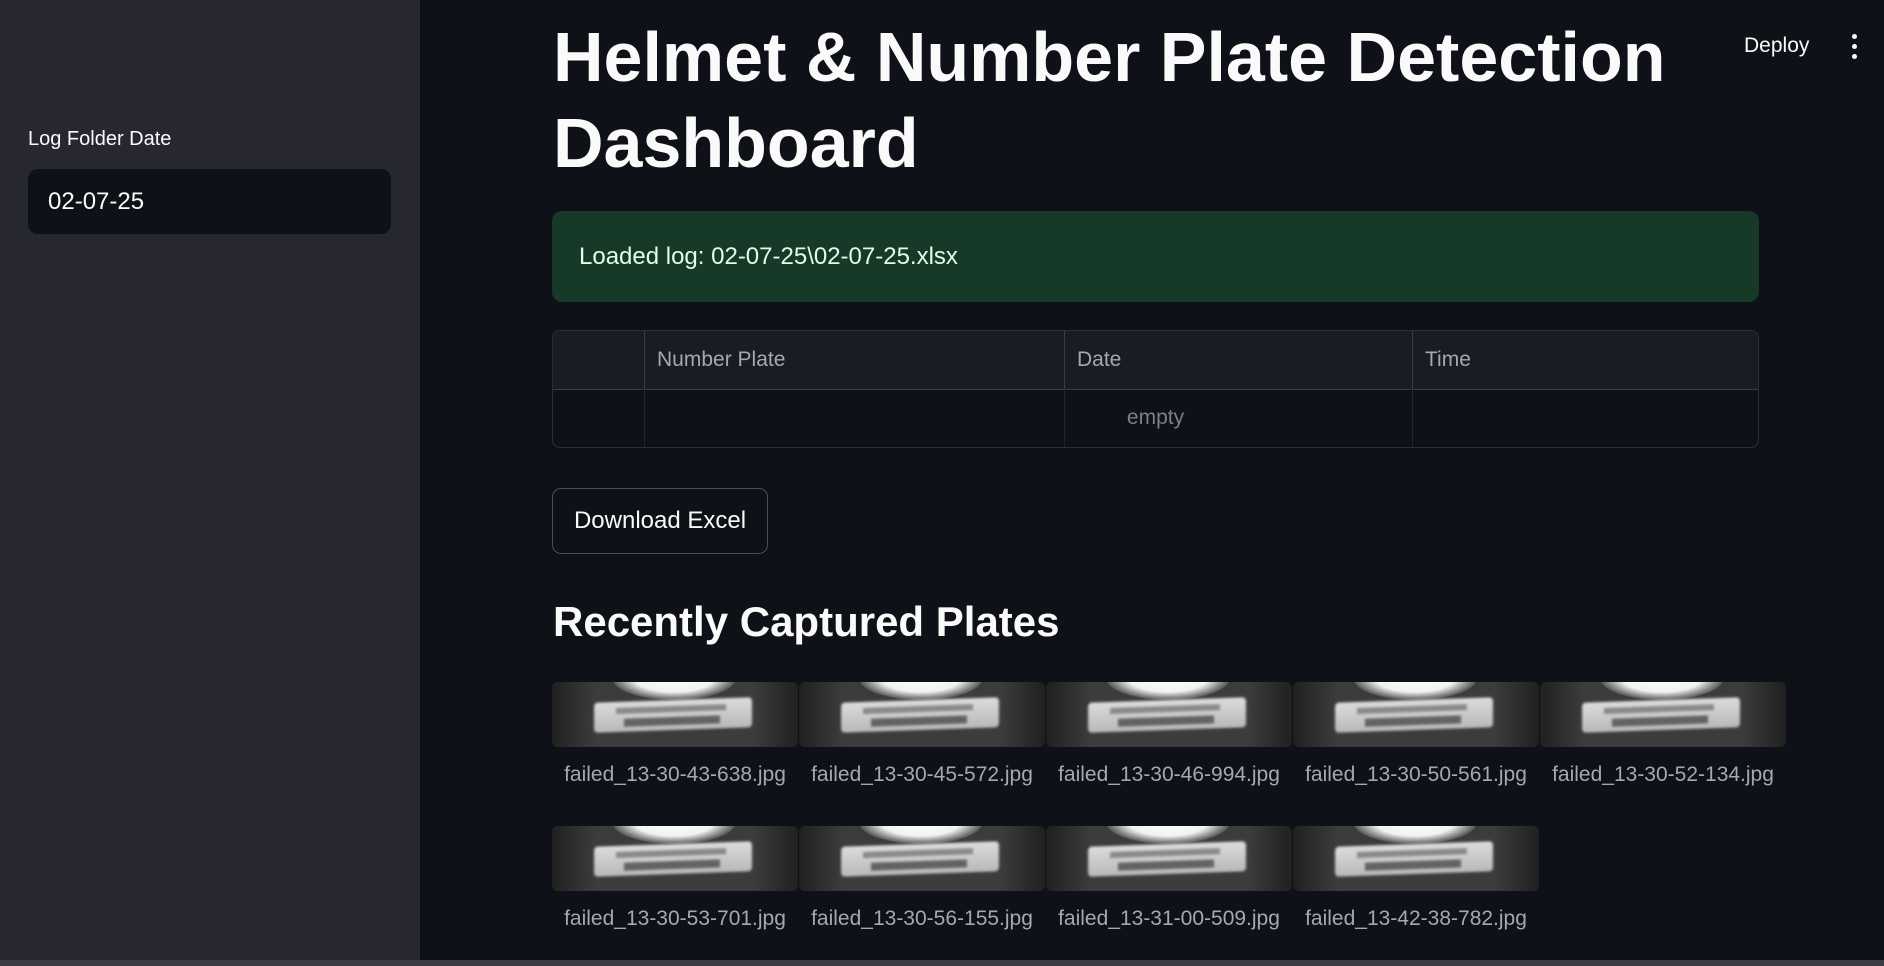 The image size is (1884, 966). I want to click on plate-image-caption: failed_13-30-50-561.jpg, so click(1416, 774).